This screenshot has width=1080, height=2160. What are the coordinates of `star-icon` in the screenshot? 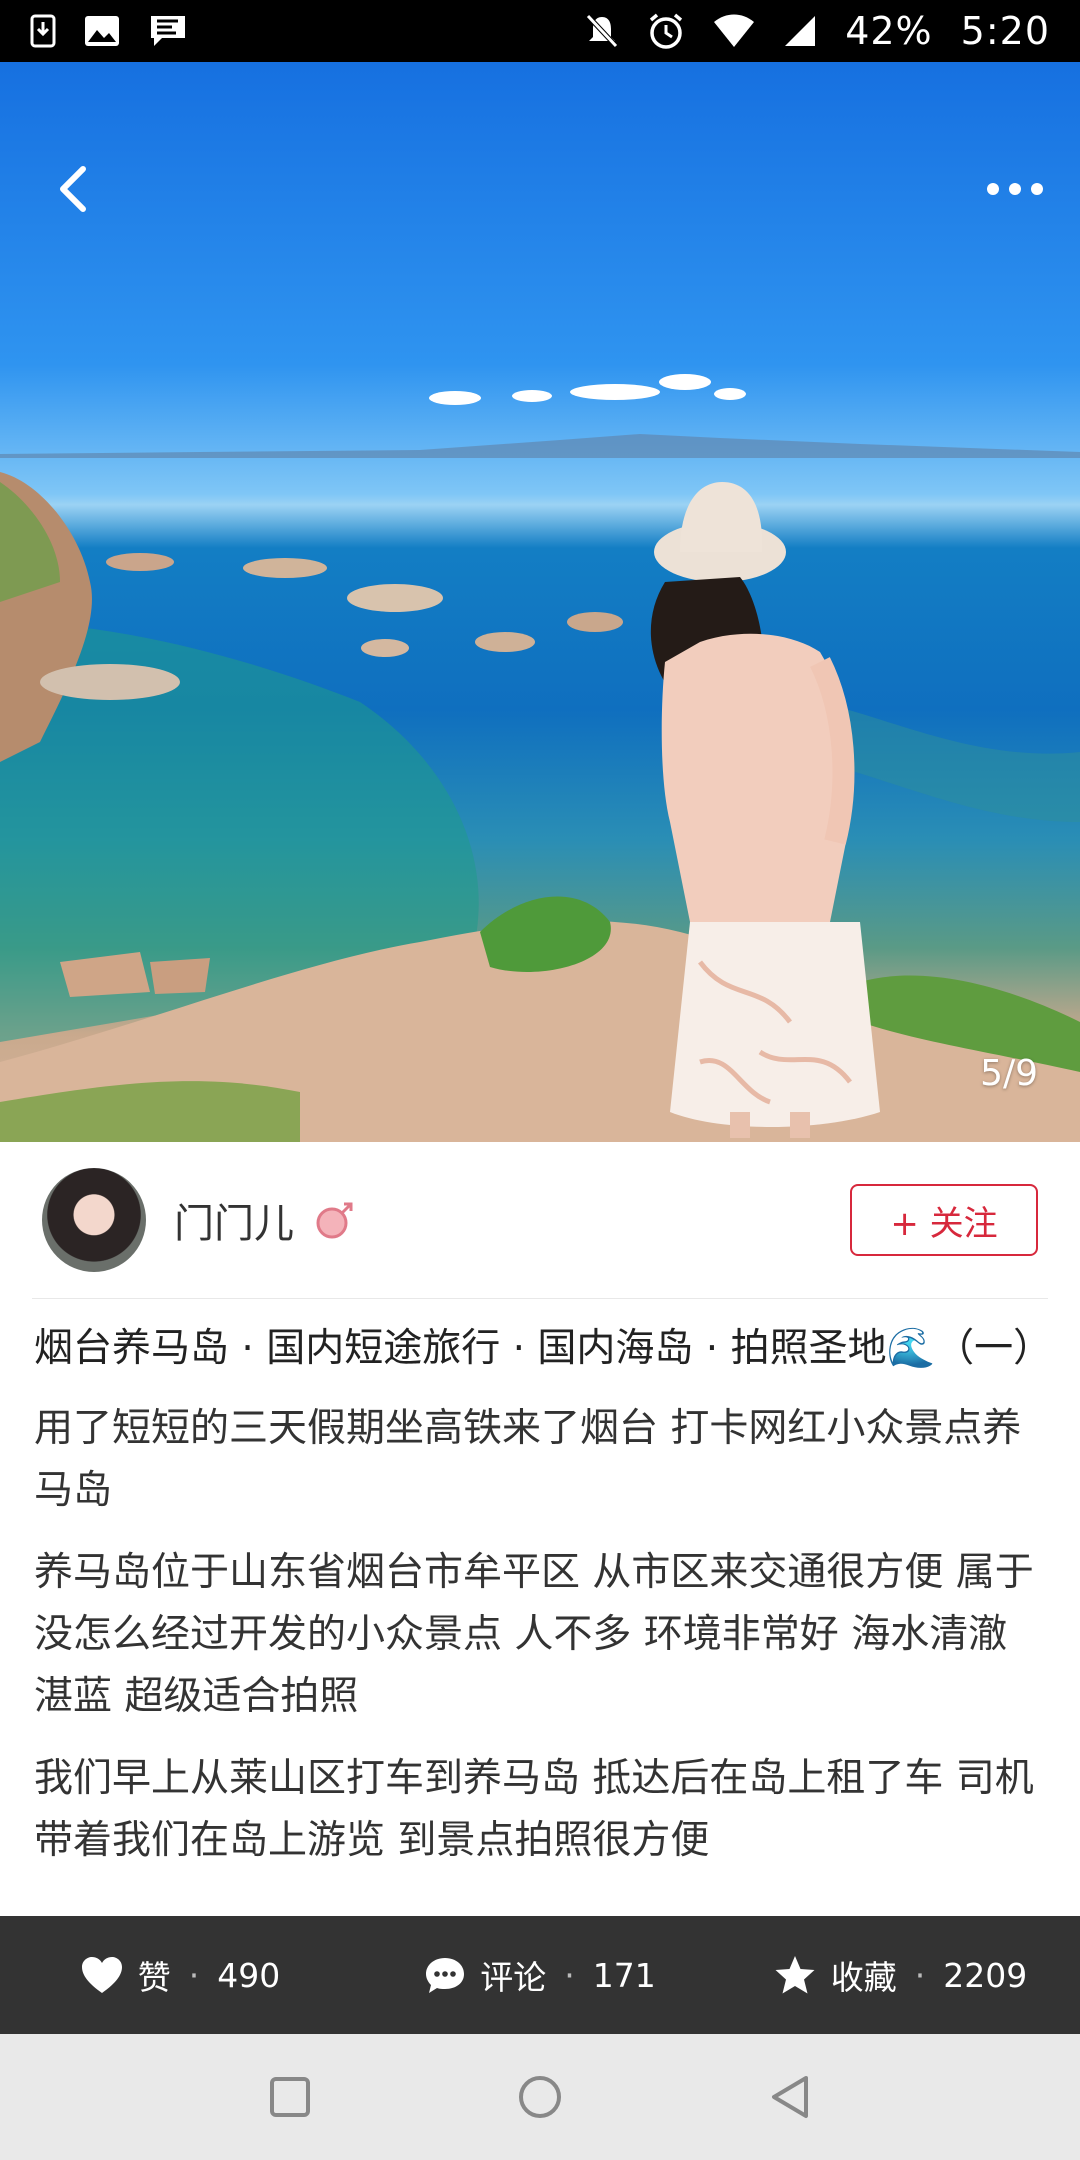 It's located at (795, 1975).